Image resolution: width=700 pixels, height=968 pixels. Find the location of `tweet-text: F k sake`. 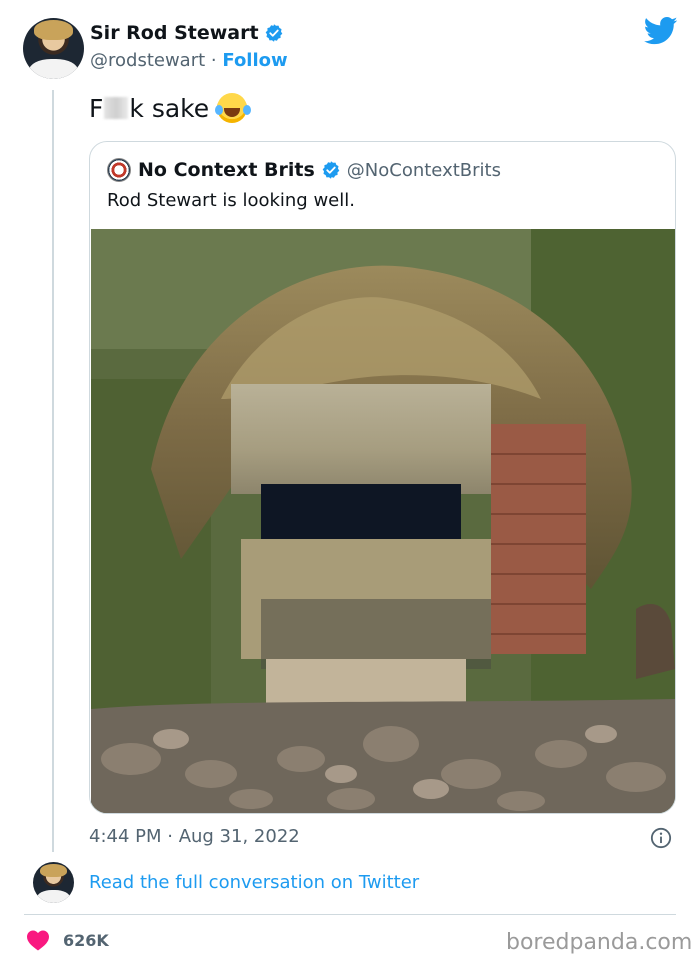

tweet-text: F k sake is located at coordinates (168, 108).